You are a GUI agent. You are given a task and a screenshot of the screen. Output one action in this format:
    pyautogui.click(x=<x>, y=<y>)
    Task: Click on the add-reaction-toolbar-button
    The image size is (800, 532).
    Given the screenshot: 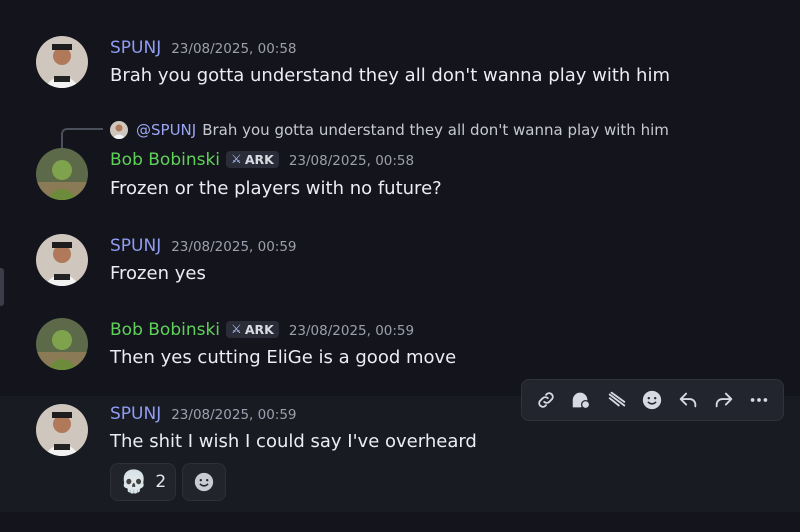 What is the action you would take?
    pyautogui.click(x=652, y=400)
    